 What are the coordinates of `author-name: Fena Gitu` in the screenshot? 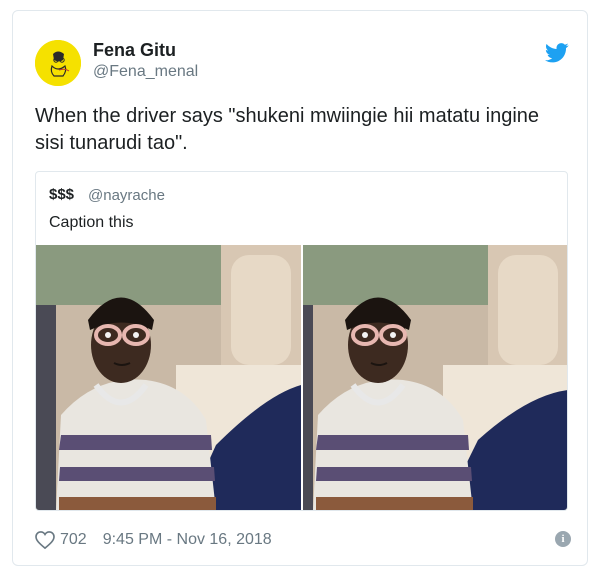 It's located at (134, 50).